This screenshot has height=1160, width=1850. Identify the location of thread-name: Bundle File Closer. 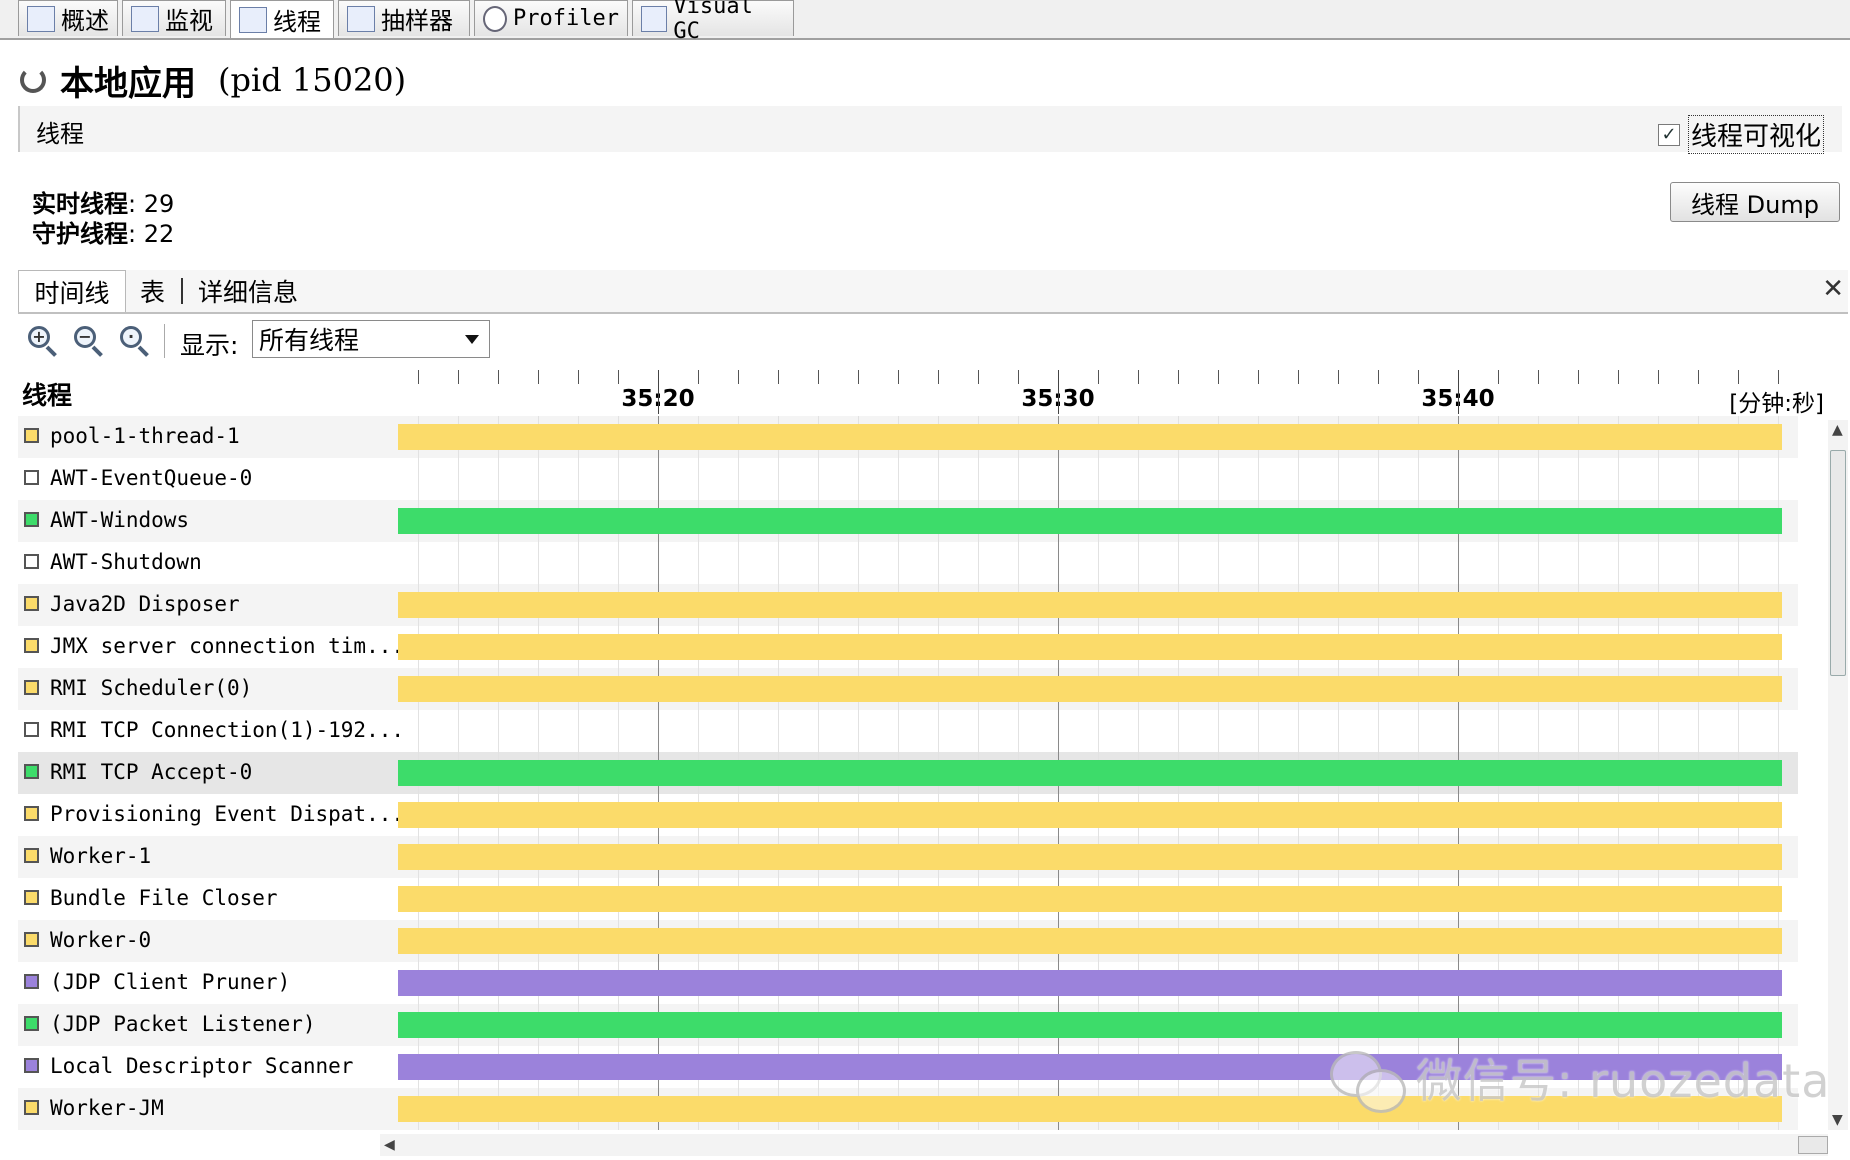
(164, 898).